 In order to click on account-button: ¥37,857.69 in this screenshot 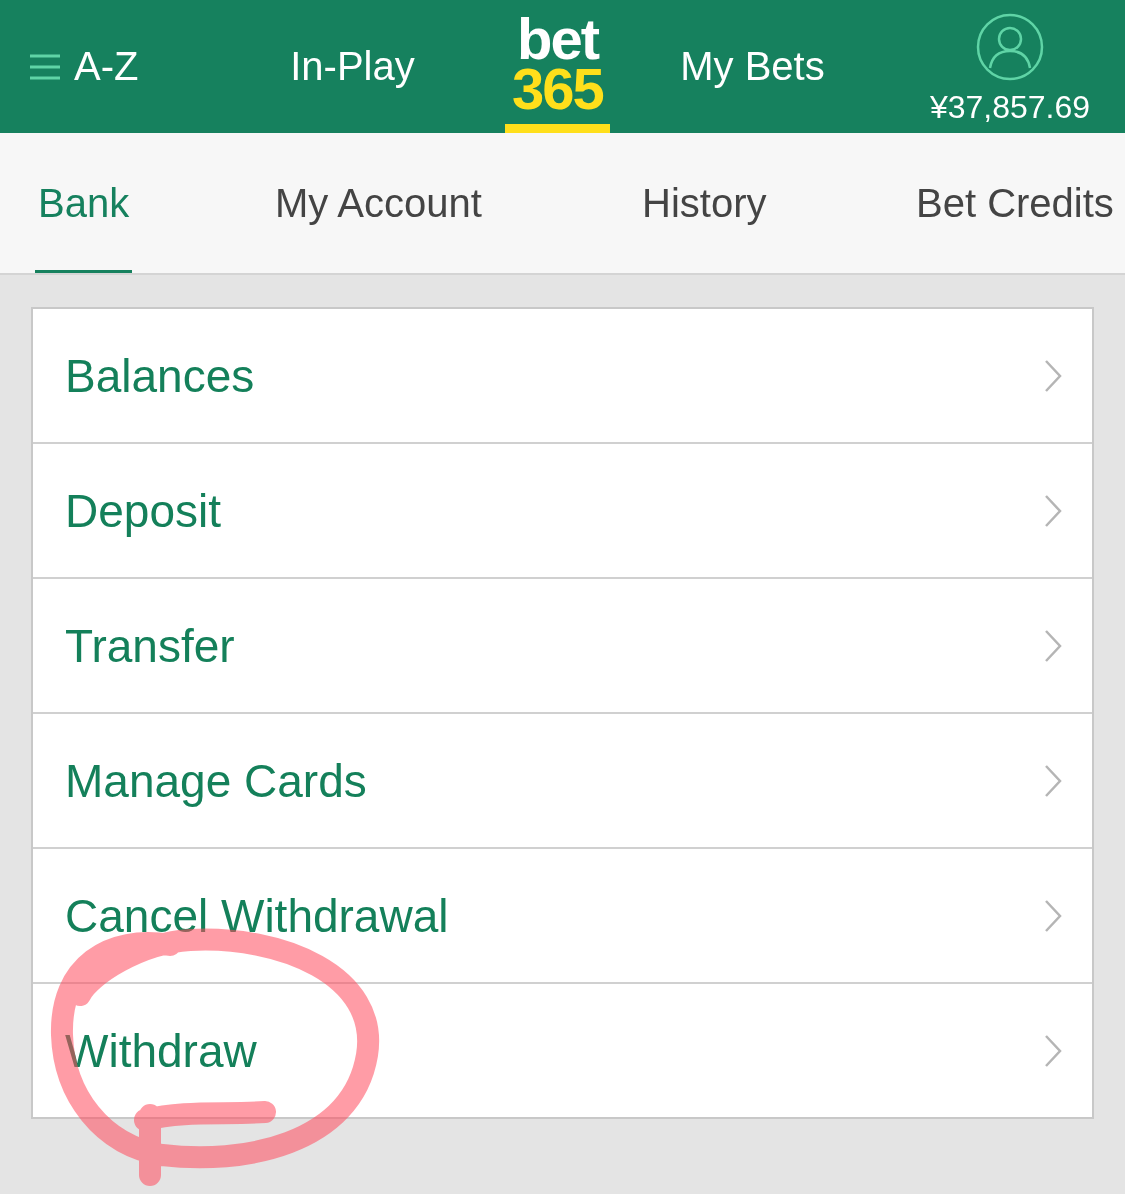, I will do `click(1010, 66)`.